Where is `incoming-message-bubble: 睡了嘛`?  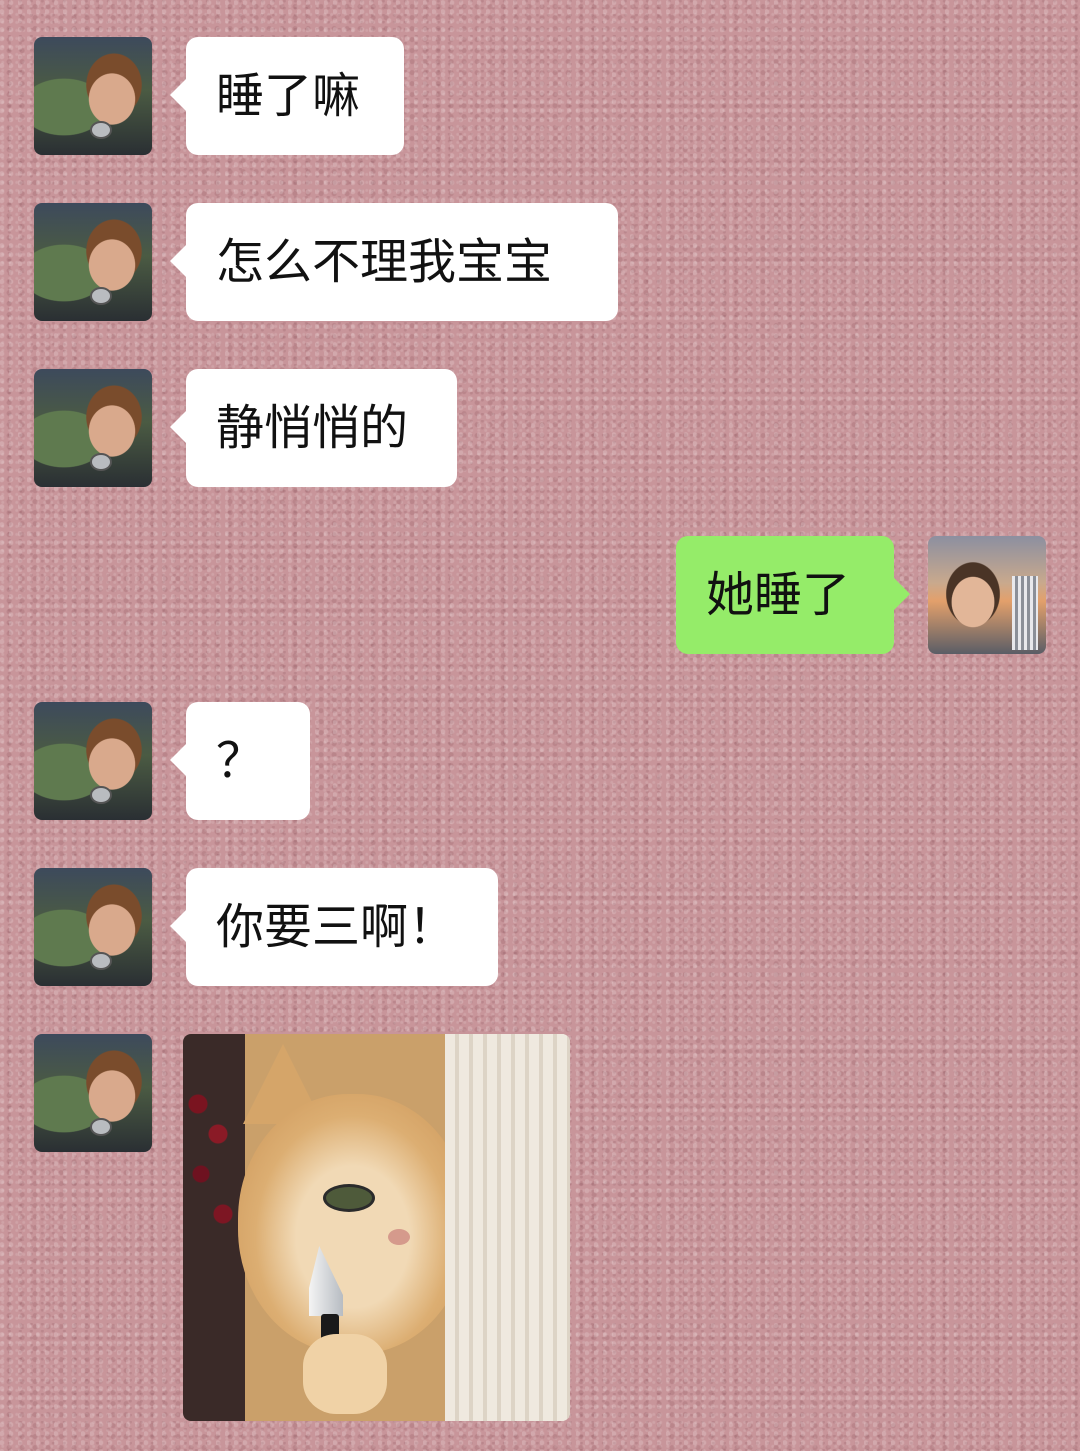 incoming-message-bubble: 睡了嘛 is located at coordinates (287, 96).